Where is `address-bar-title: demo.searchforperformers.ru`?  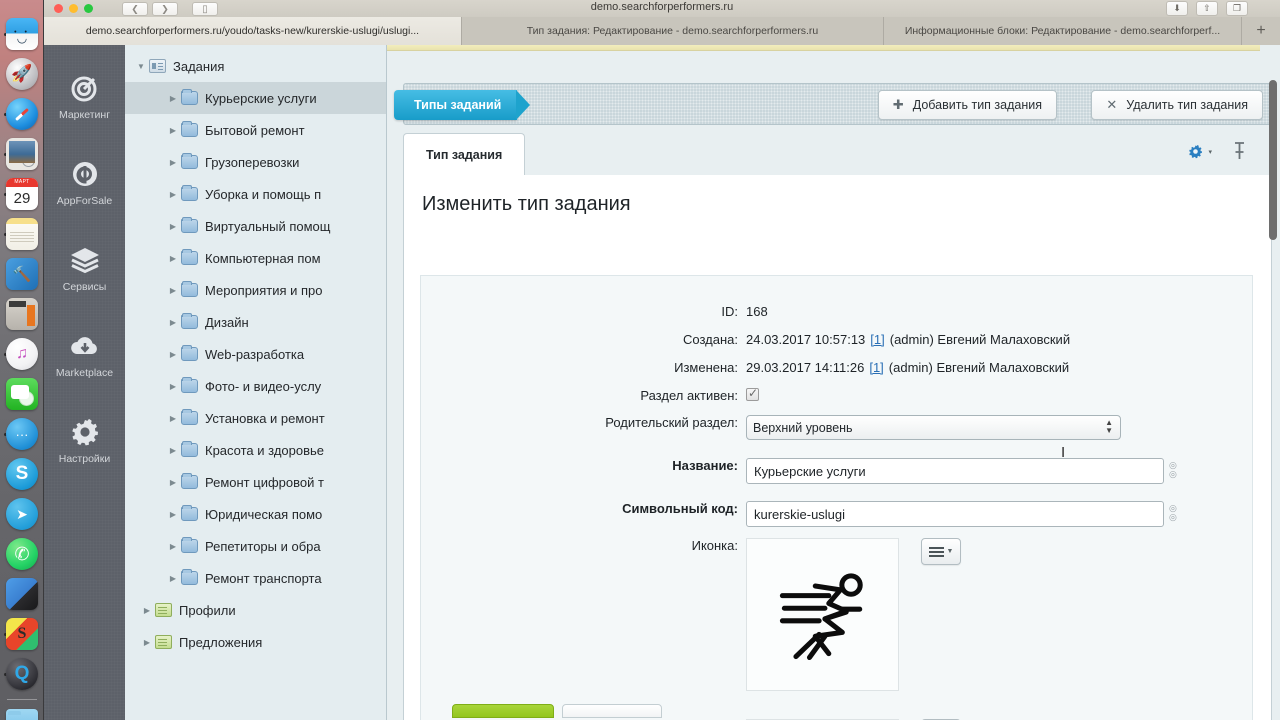
address-bar-title: demo.searchforperformers.ru is located at coordinates (662, 7).